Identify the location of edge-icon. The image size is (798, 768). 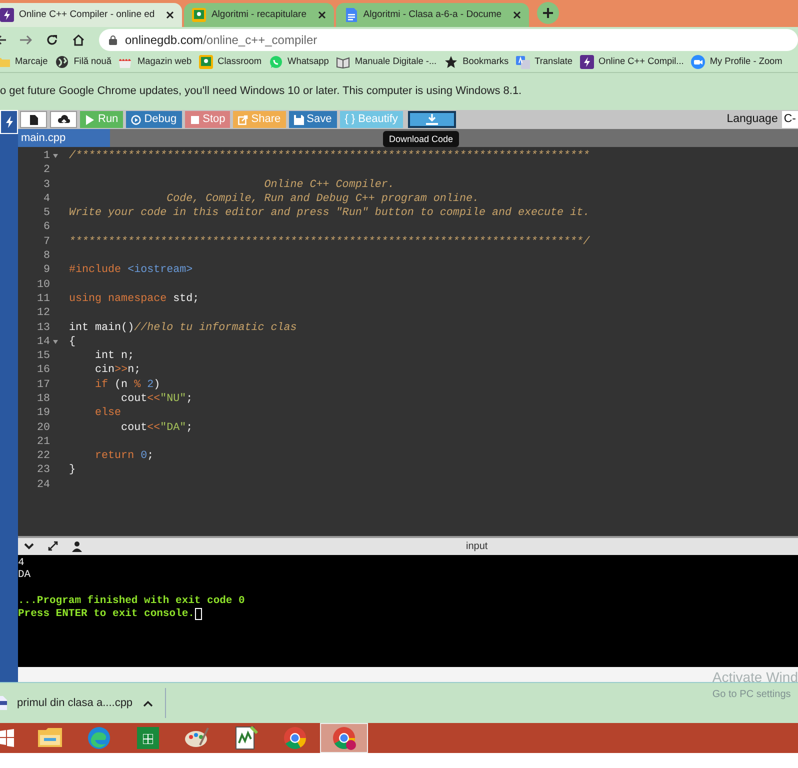
(99, 738).